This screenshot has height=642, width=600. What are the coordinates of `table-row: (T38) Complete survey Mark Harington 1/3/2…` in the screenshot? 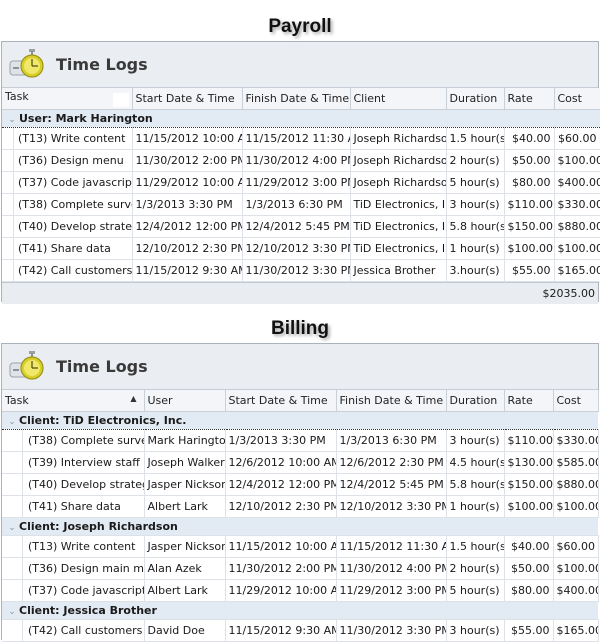 It's located at (300, 440).